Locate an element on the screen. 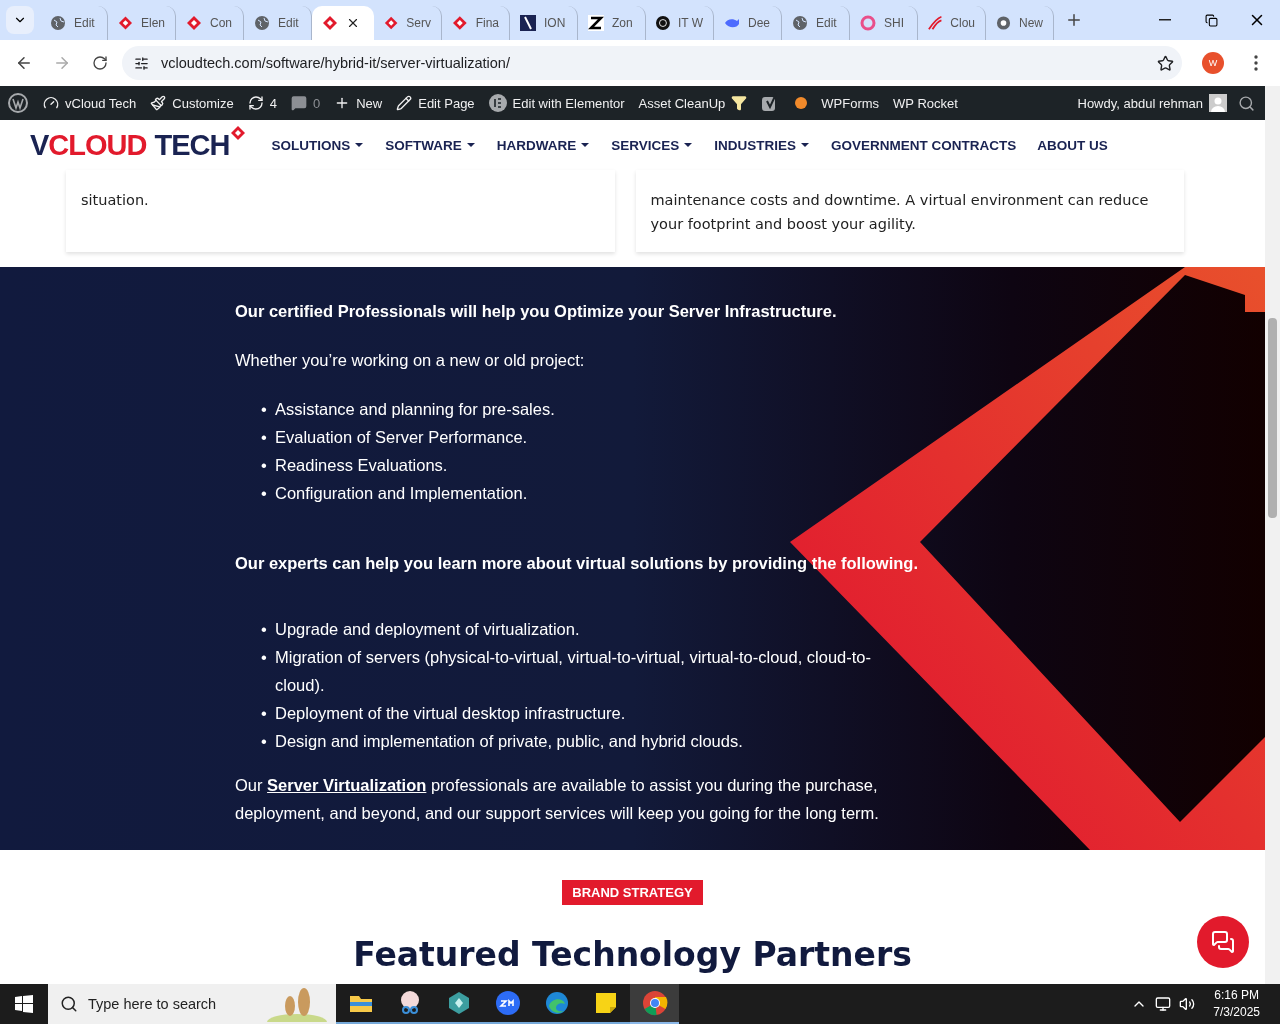 The width and height of the screenshot is (1280, 1024). nav-link: SOLUTIONS is located at coordinates (311, 145).